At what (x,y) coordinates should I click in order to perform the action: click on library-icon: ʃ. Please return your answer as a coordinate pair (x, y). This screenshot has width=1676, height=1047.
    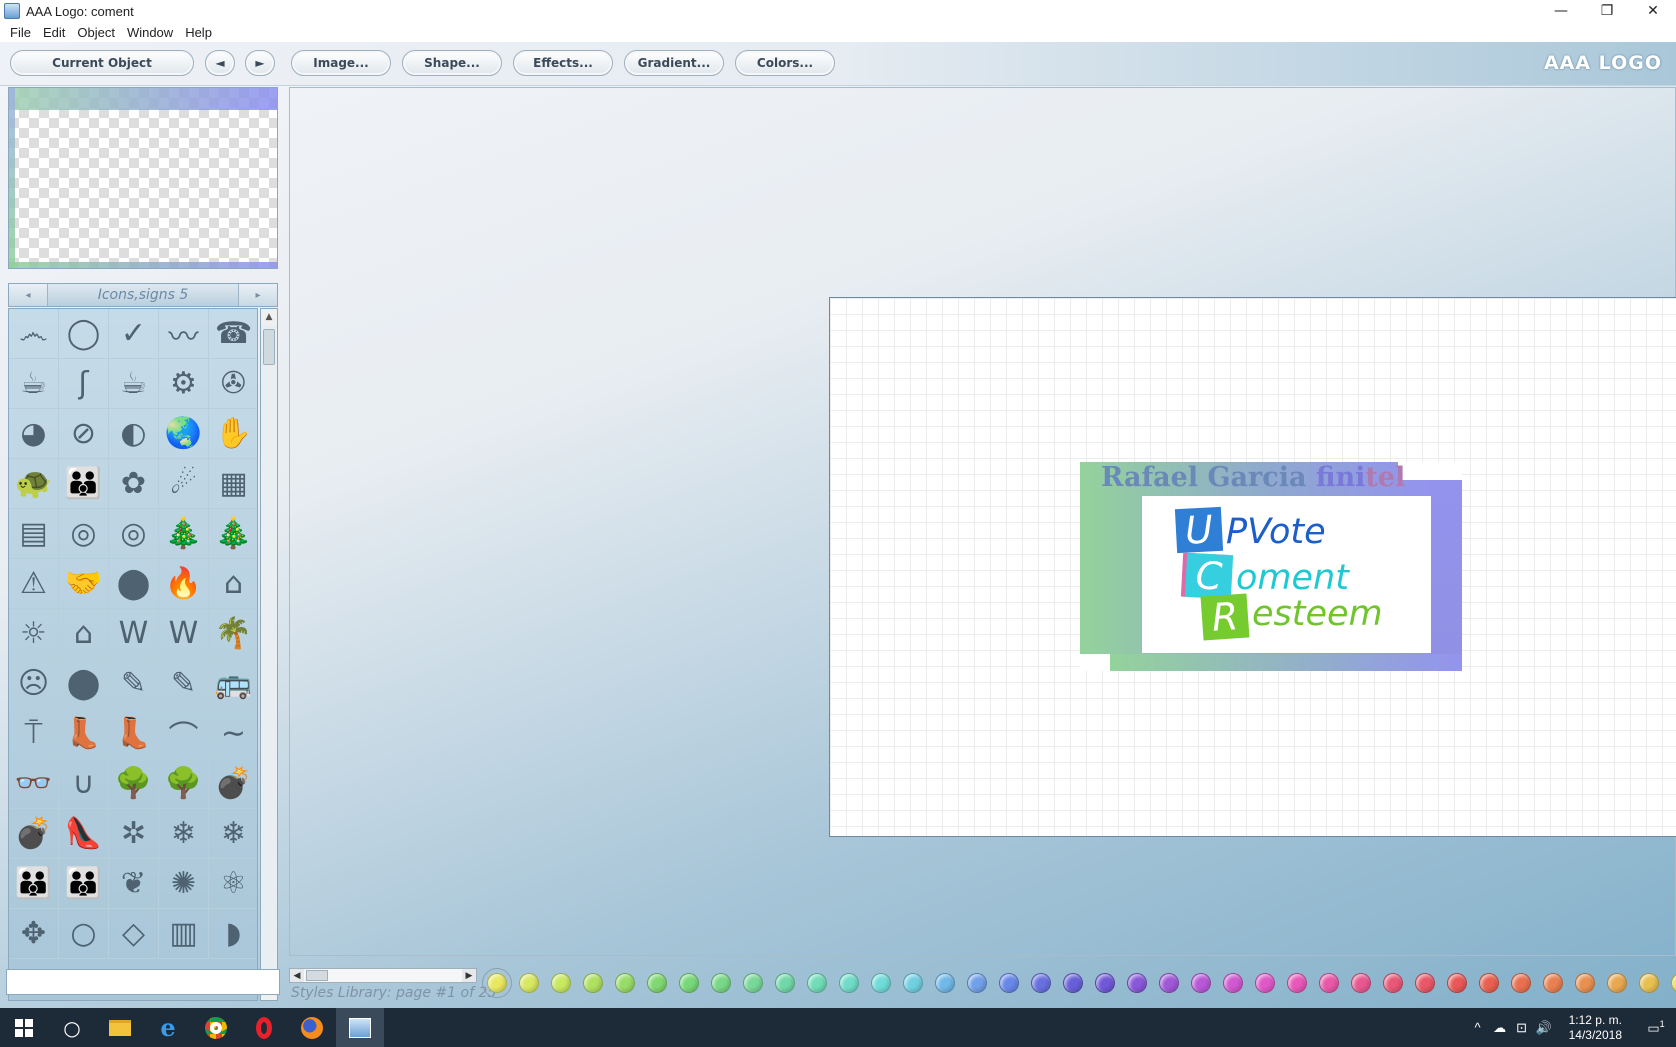
    Looking at the image, I should click on (84, 384).